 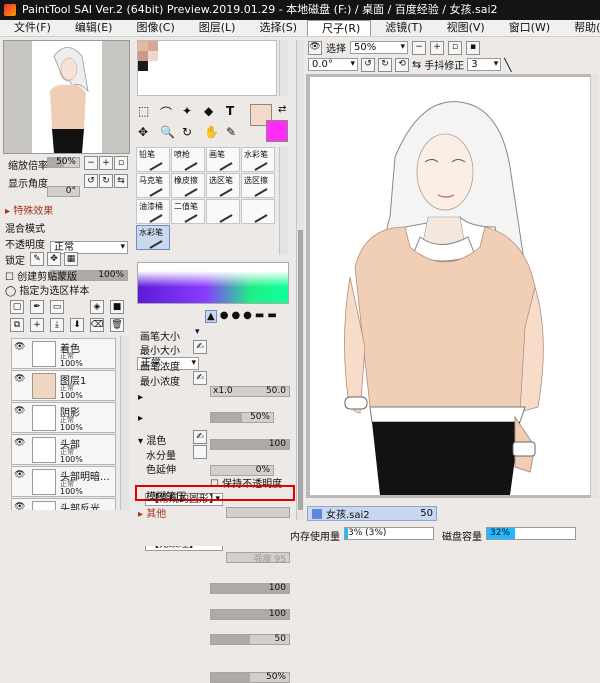 What do you see at coordinates (41, 275) in the screenshot?
I see `clip-mask-checkbox: ☐ 创建剪贴蒙版` at bounding box center [41, 275].